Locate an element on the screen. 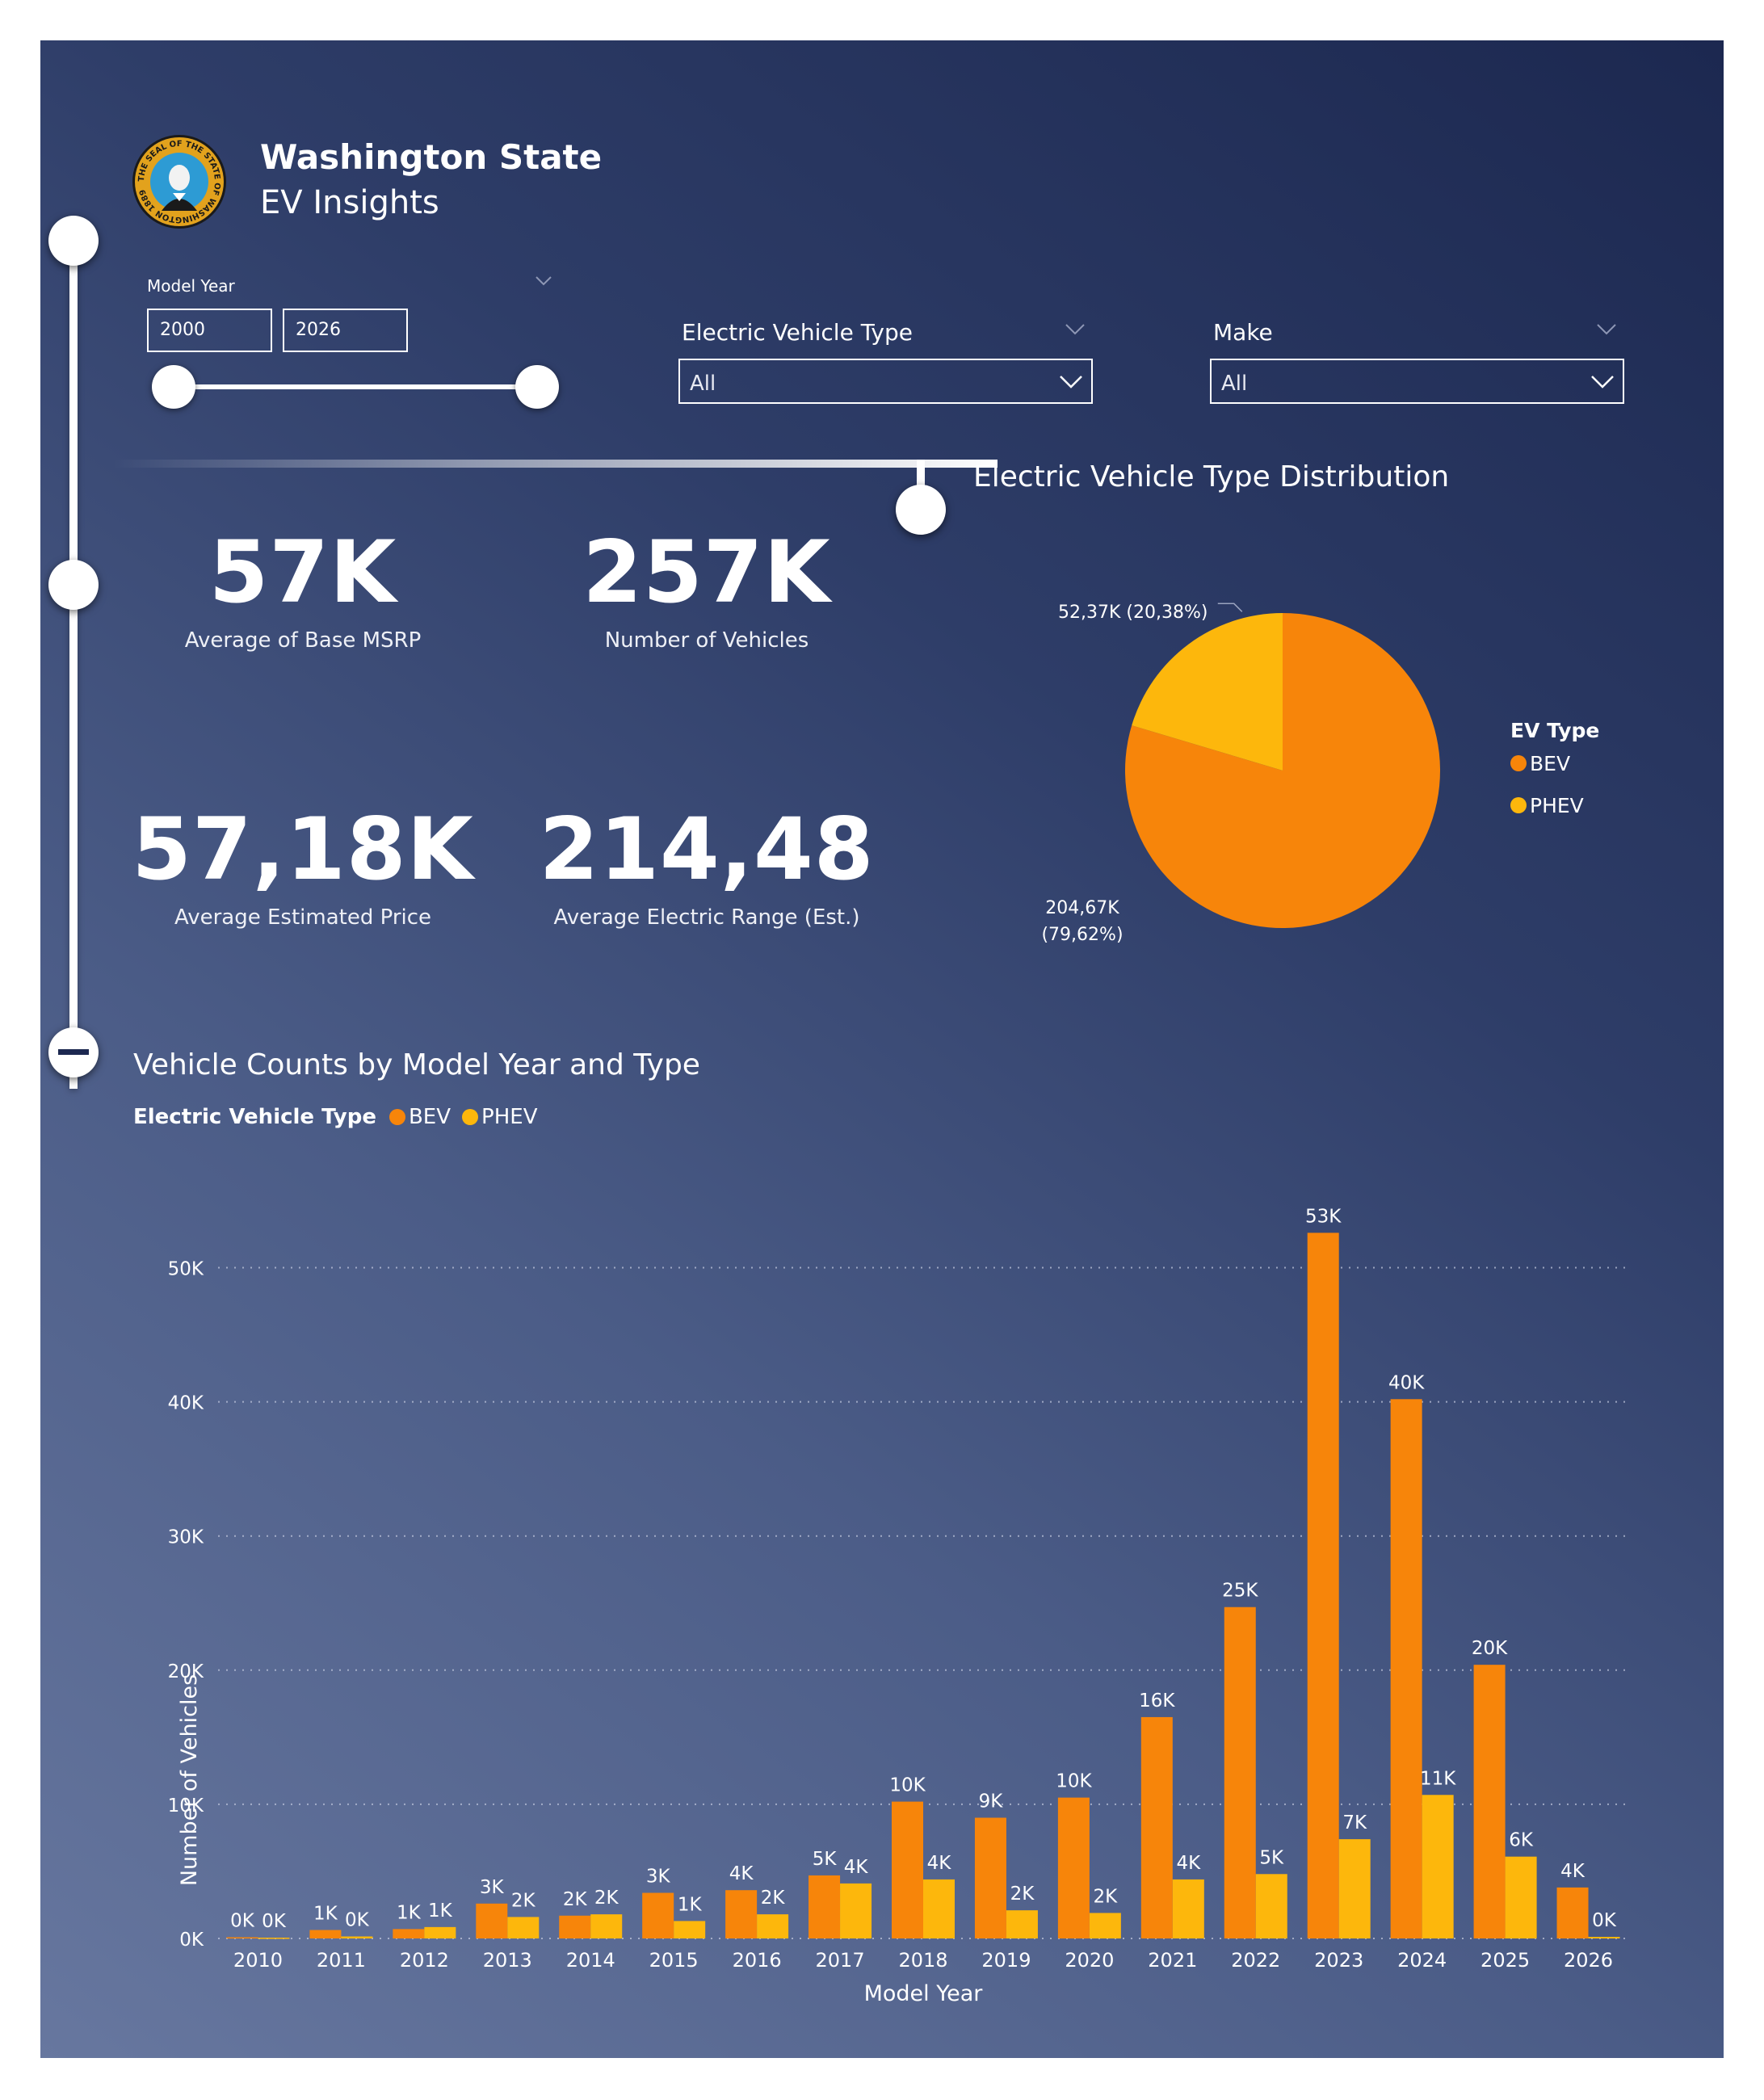  x-axis-title: Model Year is located at coordinates (924, 1994).